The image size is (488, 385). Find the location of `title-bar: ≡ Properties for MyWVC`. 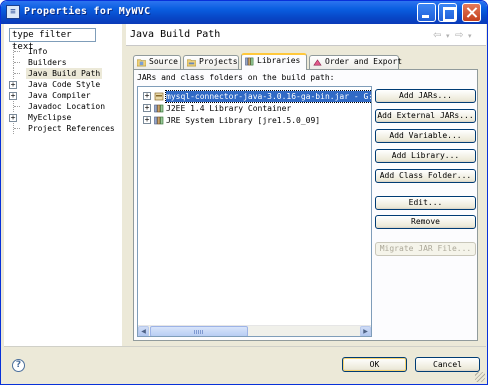

title-bar: ≡ Properties for MyWVC is located at coordinates (244, 12).